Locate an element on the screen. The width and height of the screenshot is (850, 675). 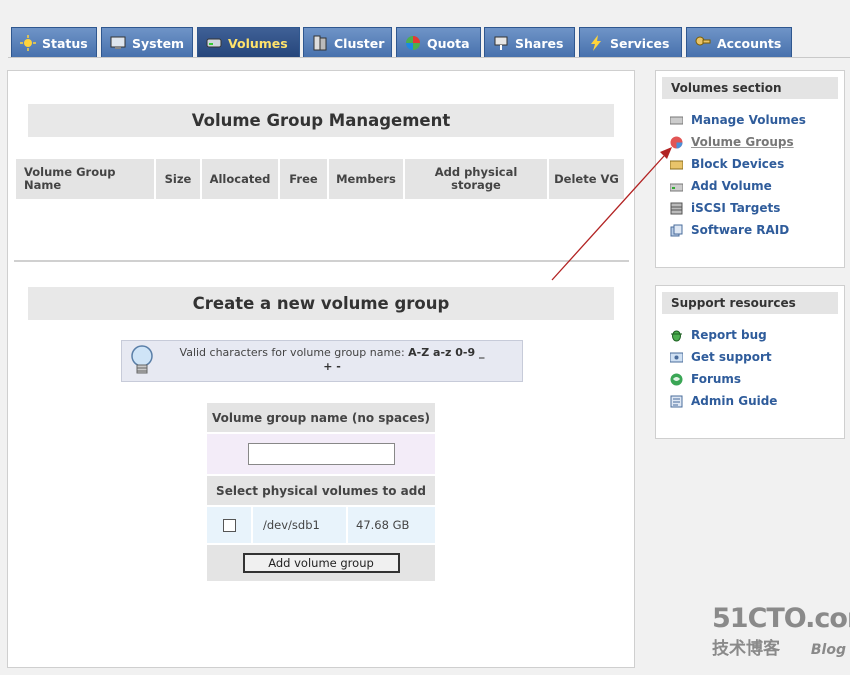
col-add-physical-storage: Add physical storage is located at coordinates (476, 179).